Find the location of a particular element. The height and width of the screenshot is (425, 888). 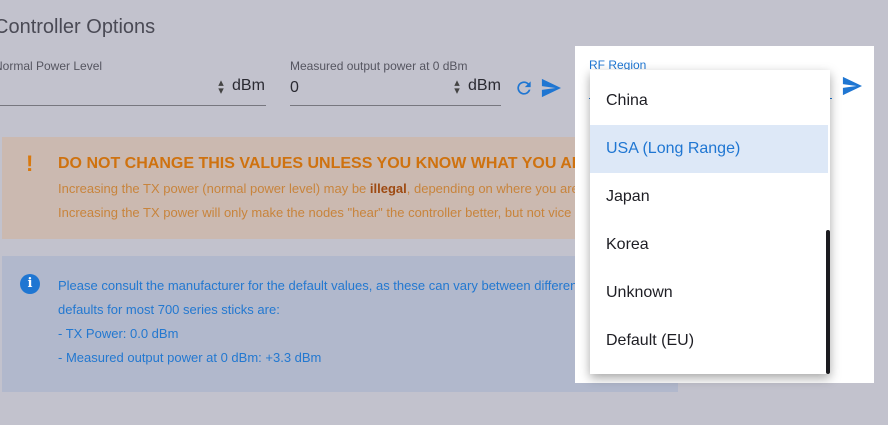

rf-send-icon is located at coordinates (852, 88).